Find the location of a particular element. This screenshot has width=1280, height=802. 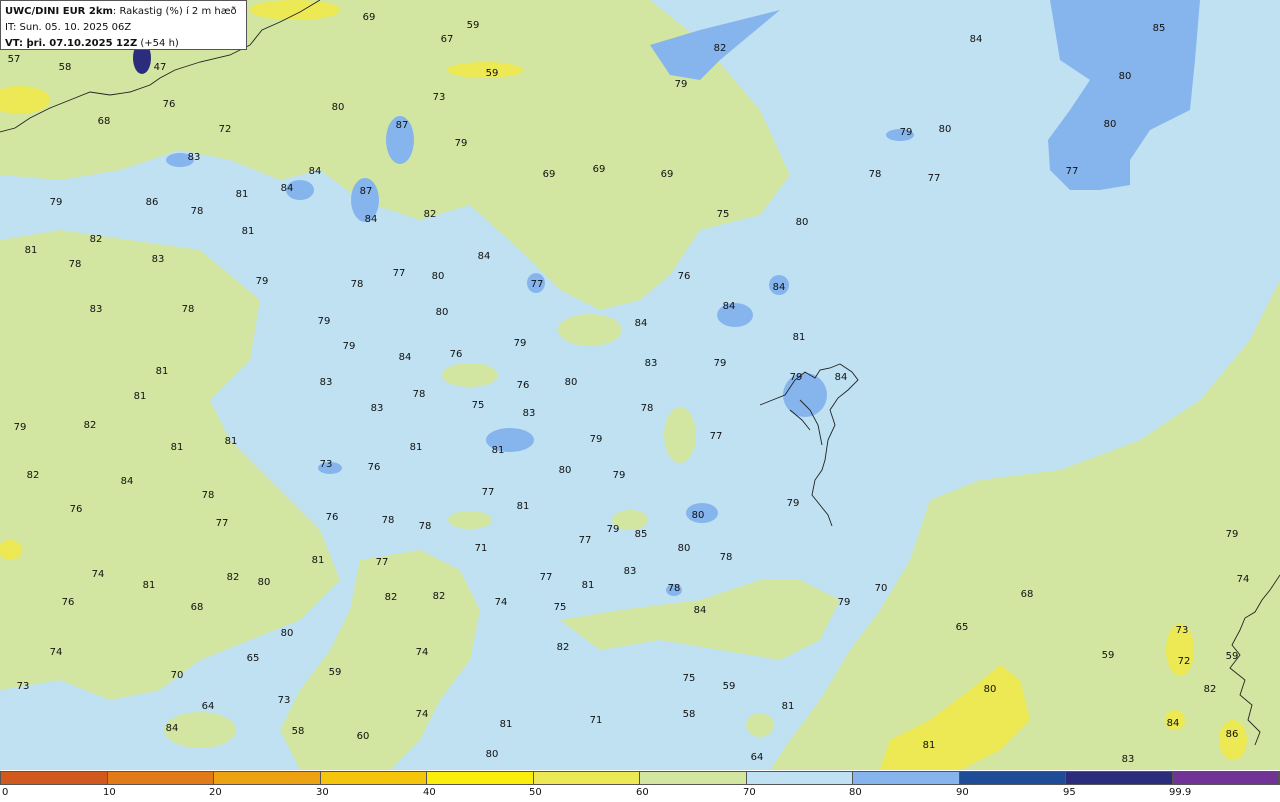

humidity-value-label: 65 is located at coordinates (253, 658).